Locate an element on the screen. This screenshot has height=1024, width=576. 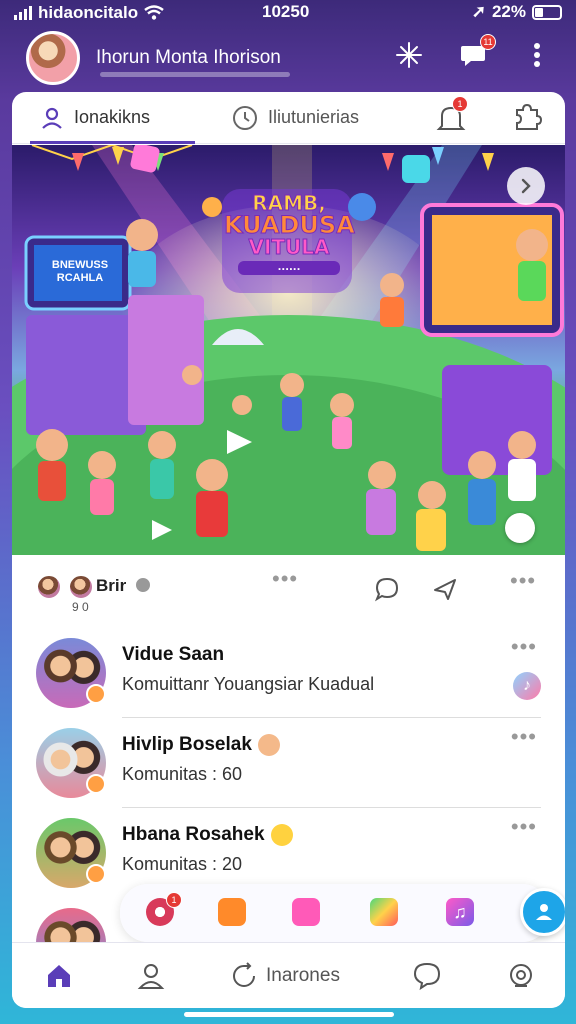
carrier-name: hidaoncitalo is located at coordinates (88, 12).